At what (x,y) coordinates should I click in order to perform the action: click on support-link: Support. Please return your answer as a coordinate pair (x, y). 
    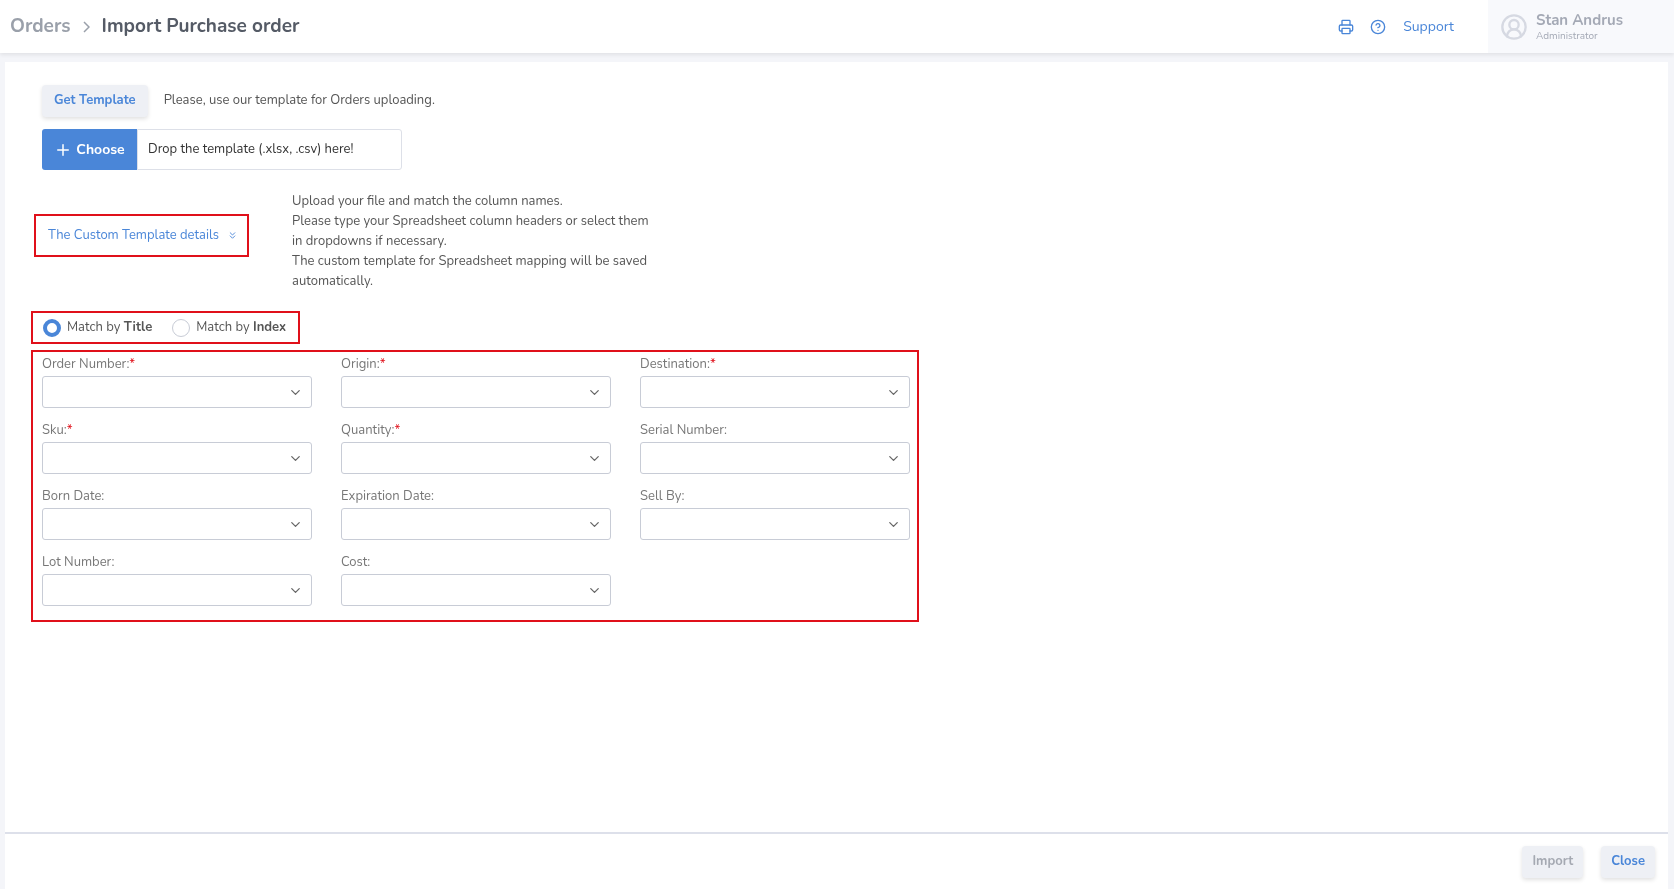
    Looking at the image, I should click on (1428, 26).